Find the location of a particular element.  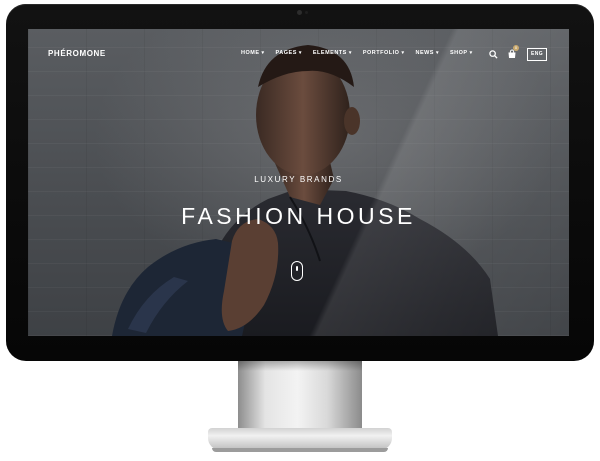

nav-item-elements: ELEMENTS ▾ is located at coordinates (332, 53).